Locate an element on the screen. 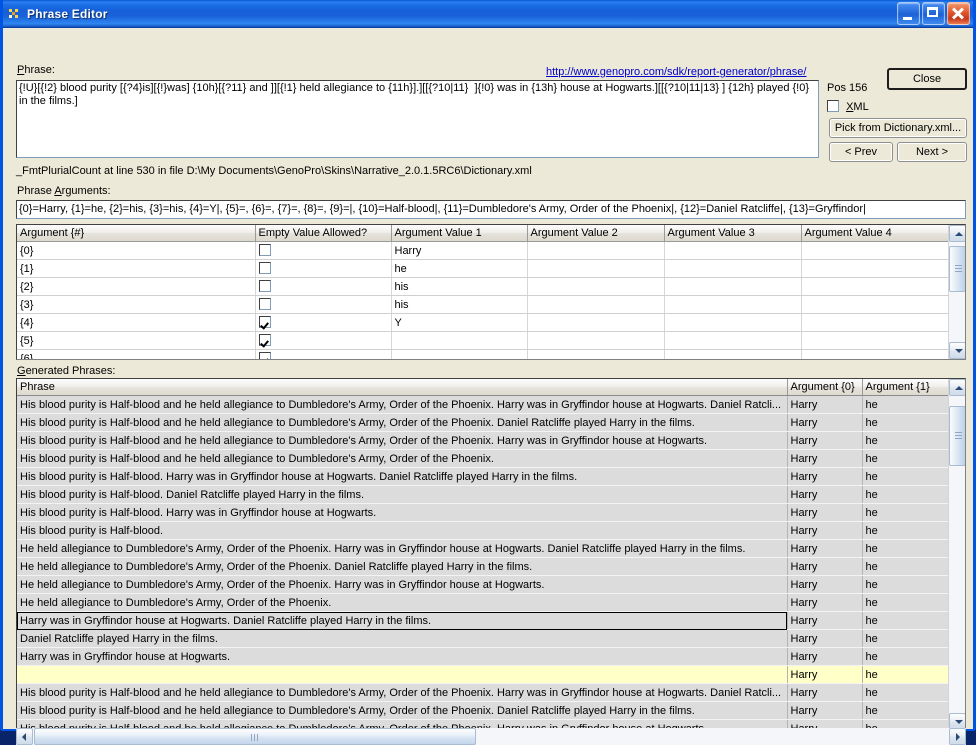  argument-value-cell: his is located at coordinates (459, 304).